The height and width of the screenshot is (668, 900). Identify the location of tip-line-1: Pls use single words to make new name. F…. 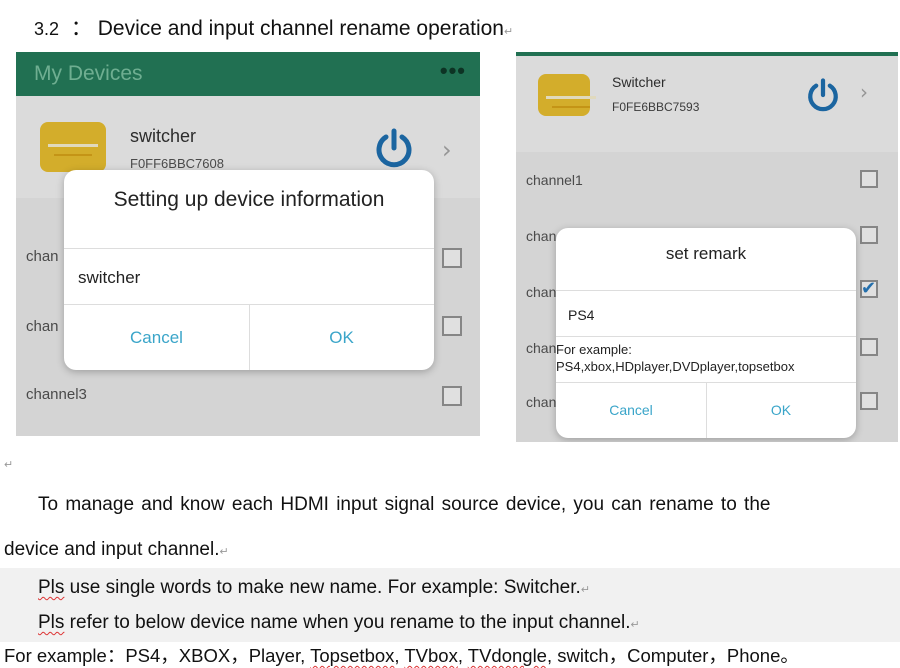
(314, 588).